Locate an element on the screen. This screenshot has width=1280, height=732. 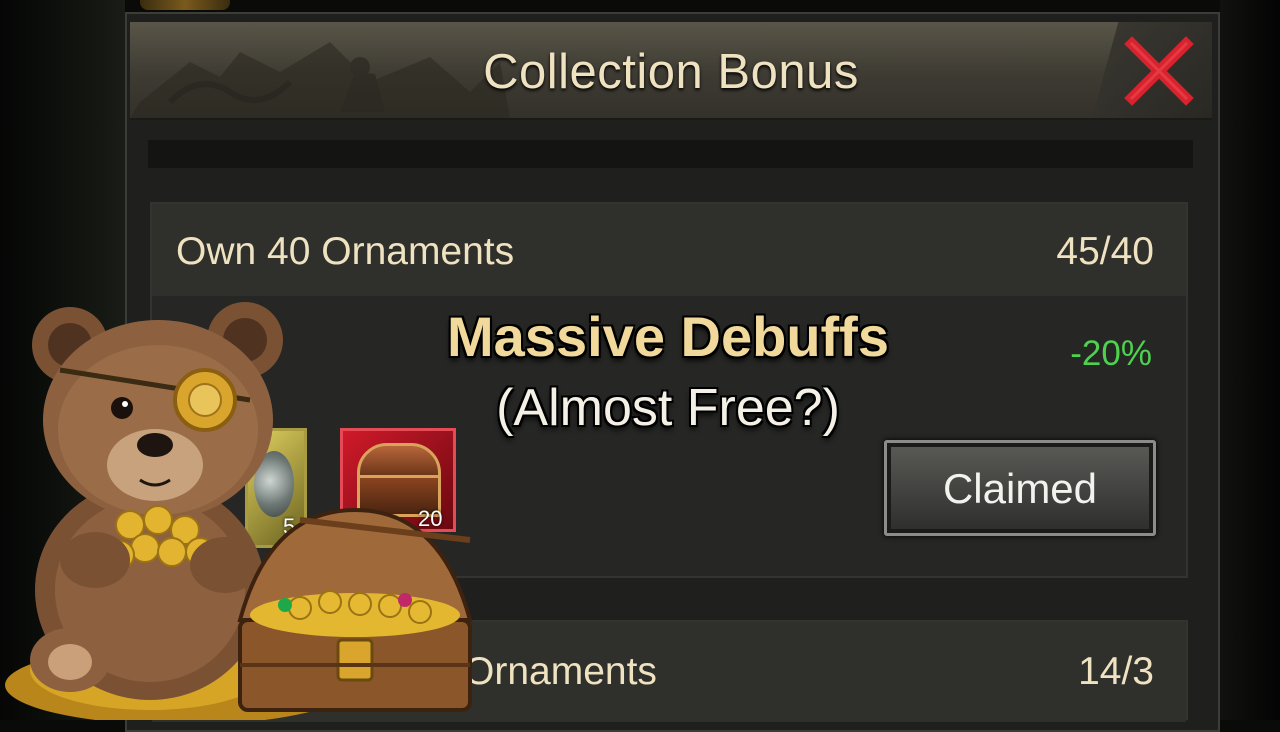
bonus-progress: 14/3 is located at coordinates (1116, 671).